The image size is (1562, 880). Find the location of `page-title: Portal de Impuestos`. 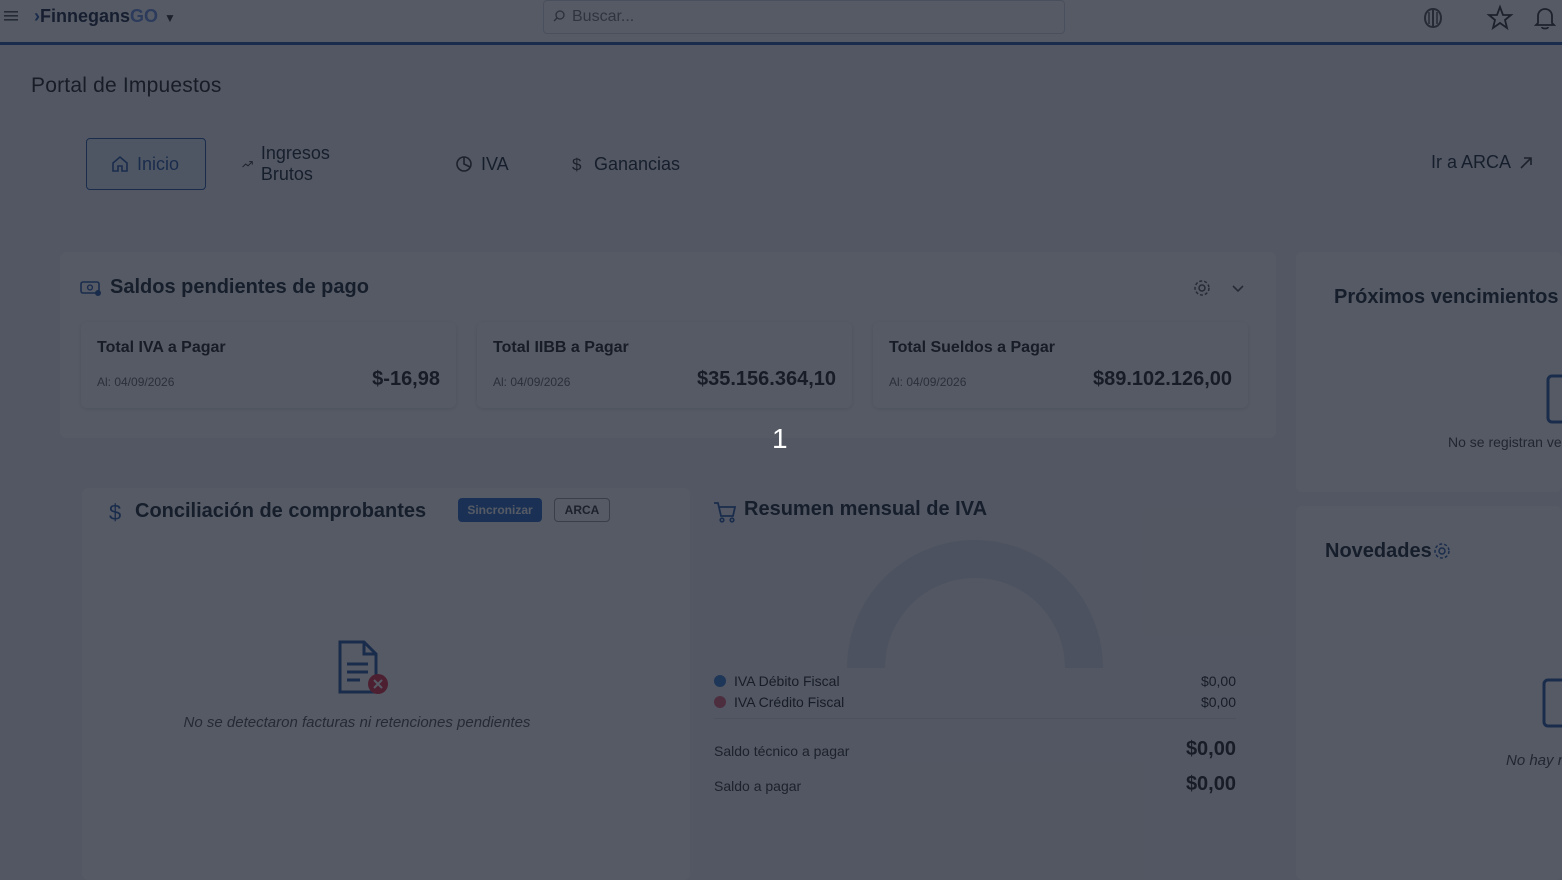

page-title: Portal de Impuestos is located at coordinates (126, 85).